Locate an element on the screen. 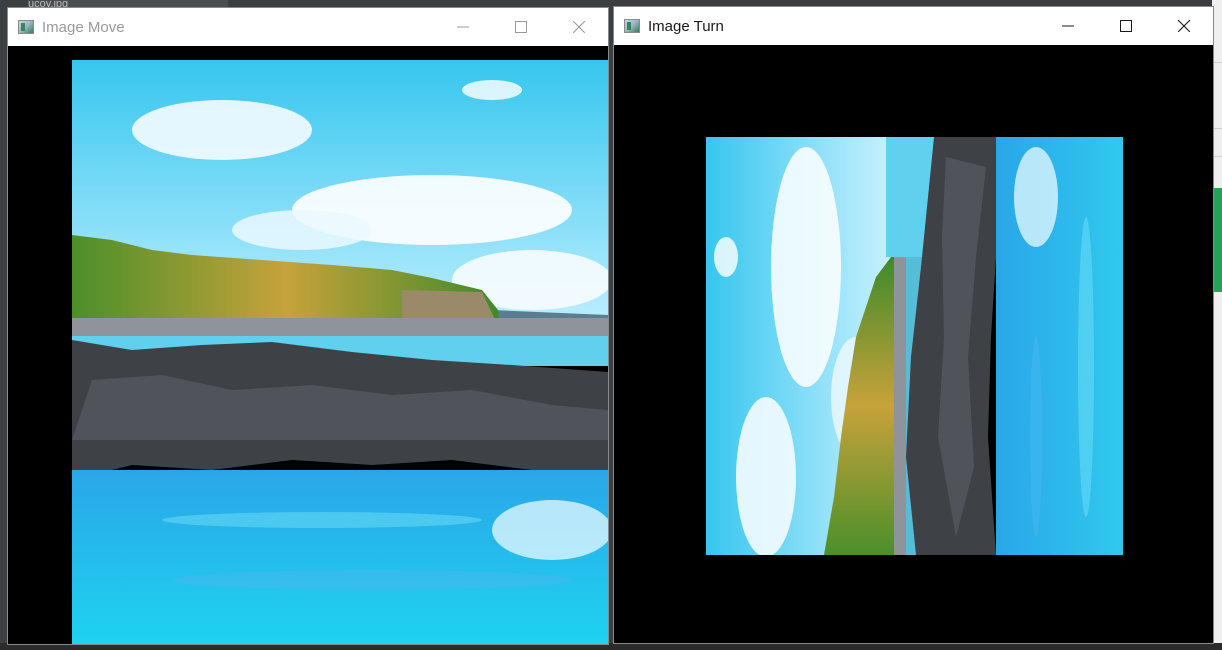 The height and width of the screenshot is (650, 1222). window-title: Image Move is located at coordinates (83, 27).